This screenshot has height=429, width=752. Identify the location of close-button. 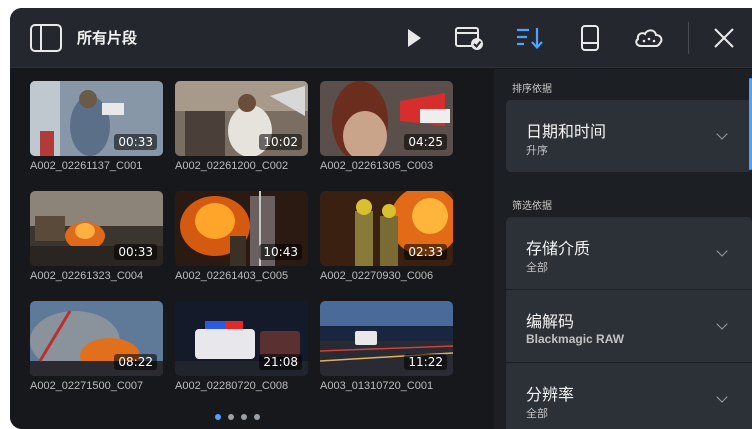
(724, 38).